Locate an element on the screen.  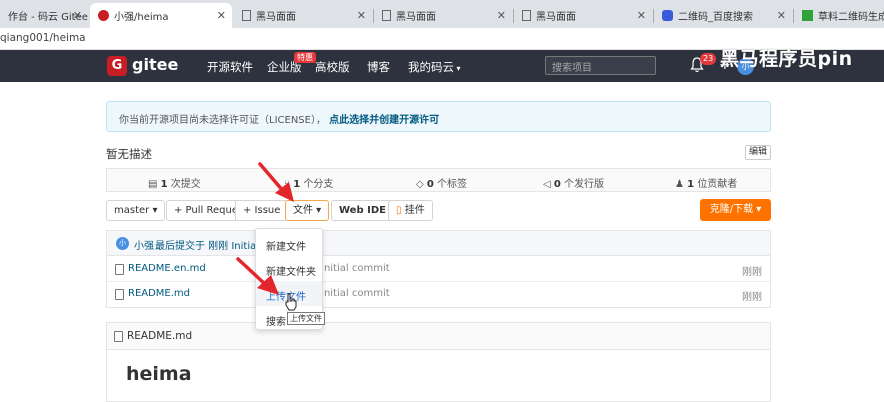
browser-tab-1: 小强/heima ✕ is located at coordinates (161, 15).